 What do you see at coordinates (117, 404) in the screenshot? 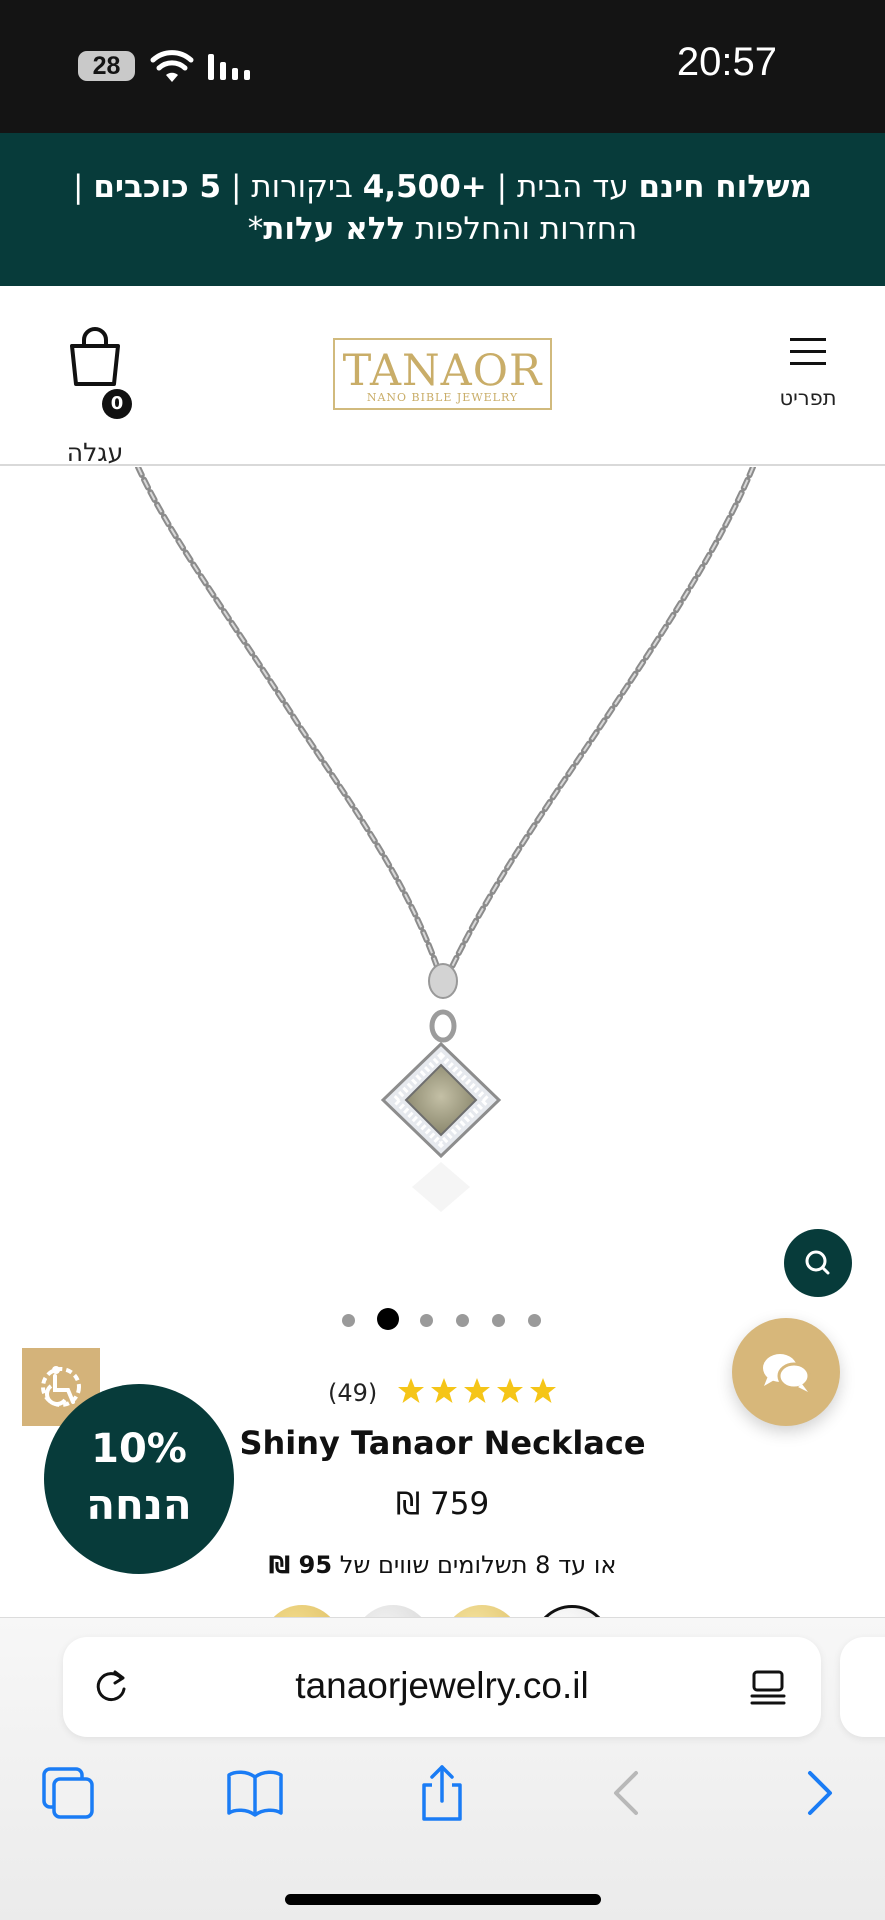
I see `cart-count-badge: 0` at bounding box center [117, 404].